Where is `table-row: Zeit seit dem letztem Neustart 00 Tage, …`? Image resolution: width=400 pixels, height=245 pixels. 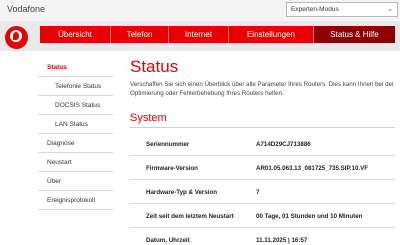
table-row: Zeit seit dem letztem Neustart 00 Tage, … is located at coordinates (262, 216).